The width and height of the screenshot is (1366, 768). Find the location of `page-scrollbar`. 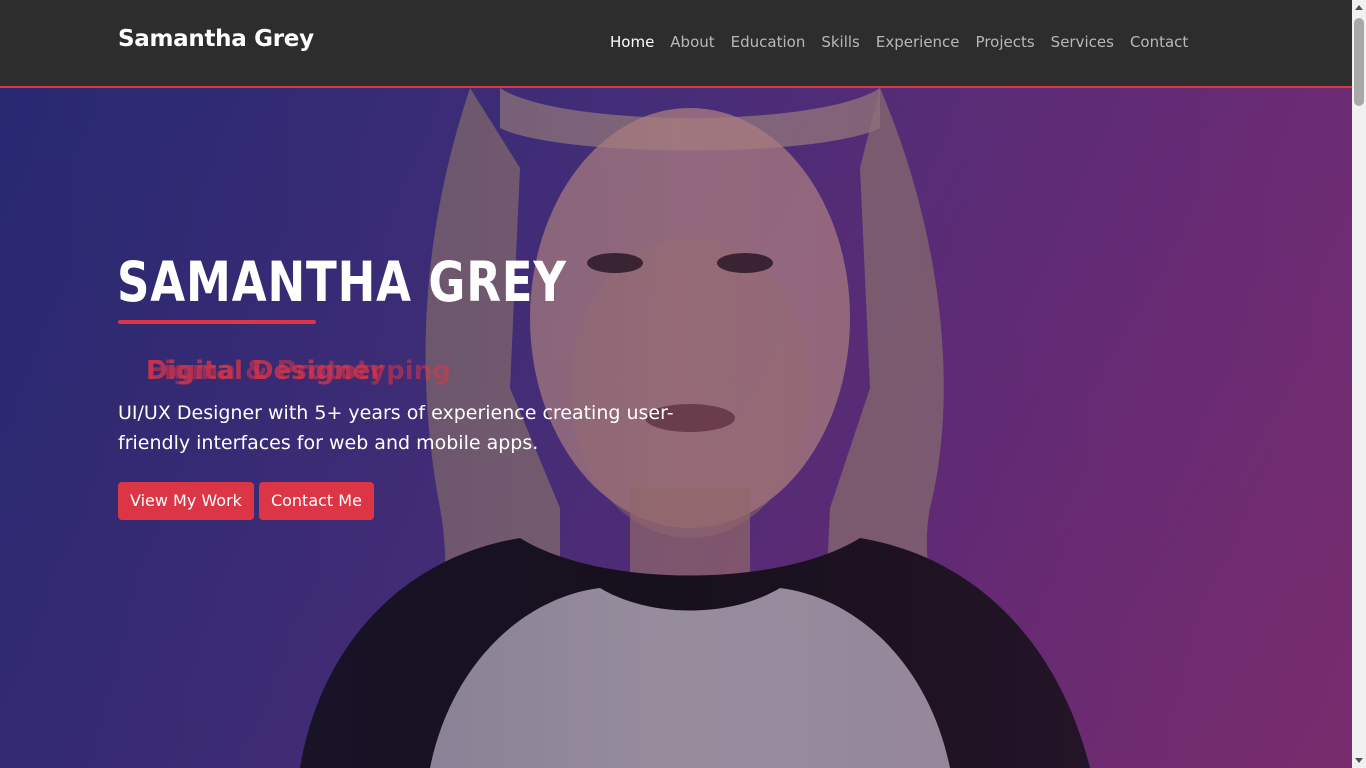

page-scrollbar is located at coordinates (1359, 384).